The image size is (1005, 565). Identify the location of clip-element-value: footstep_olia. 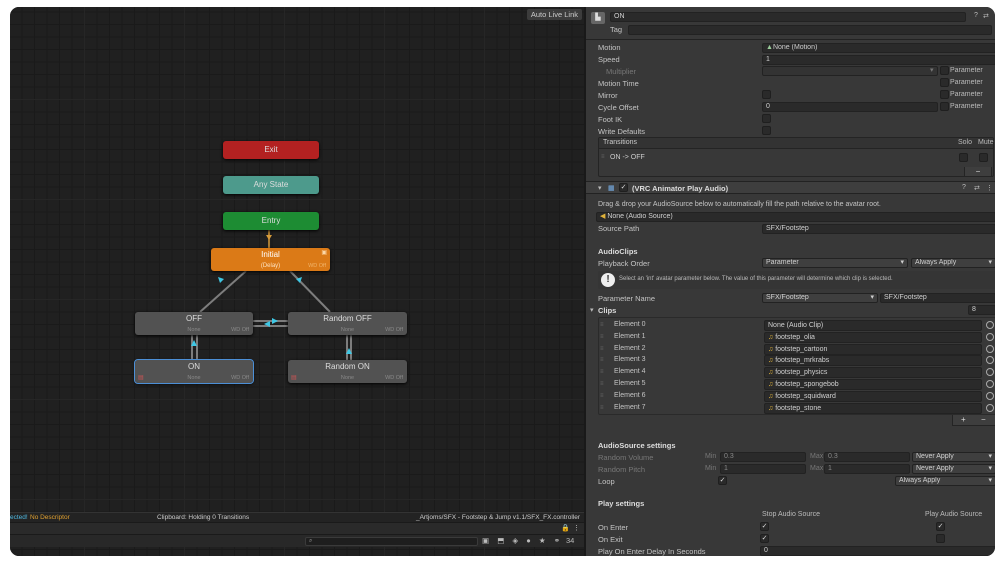
(795, 337).